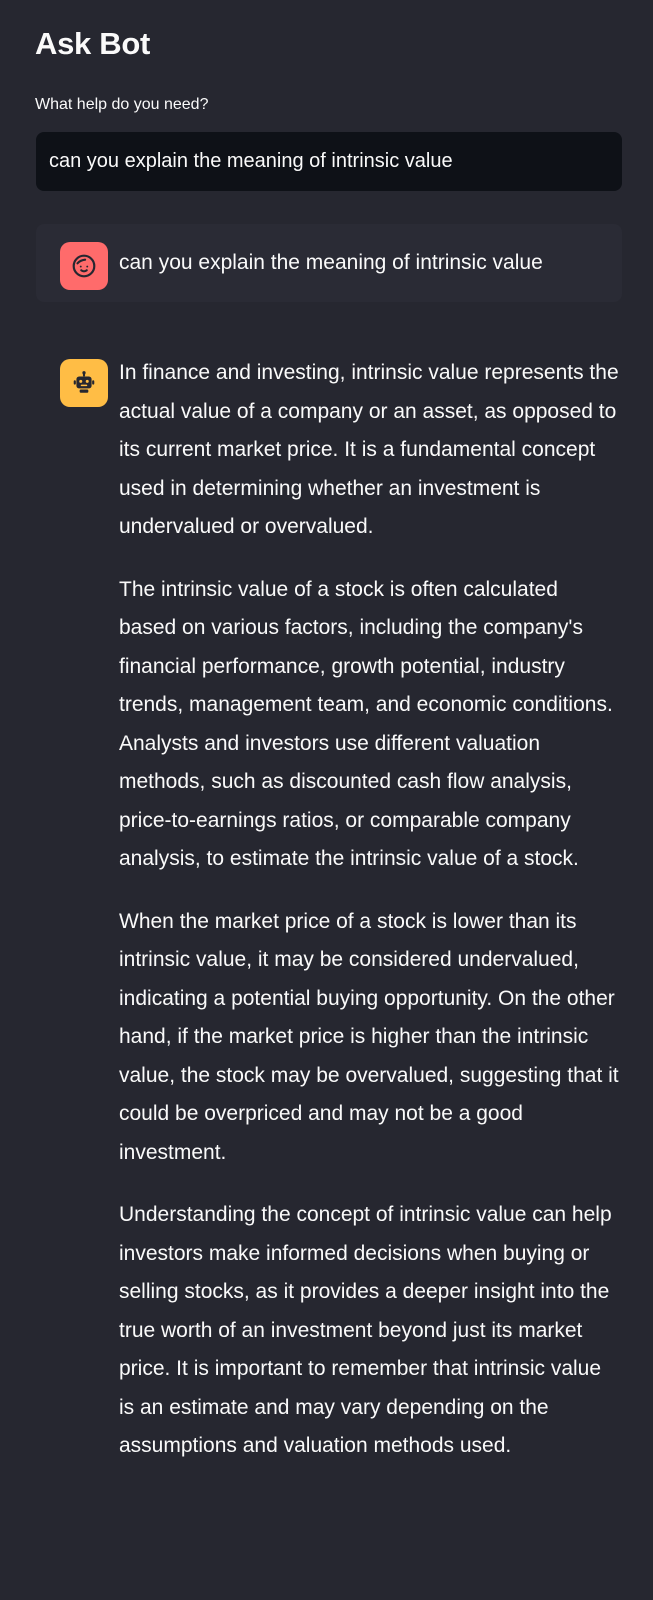 This screenshot has height=1600, width=653. Describe the element at coordinates (122, 104) in the screenshot. I see `prompt-label: What help do you need?` at that location.